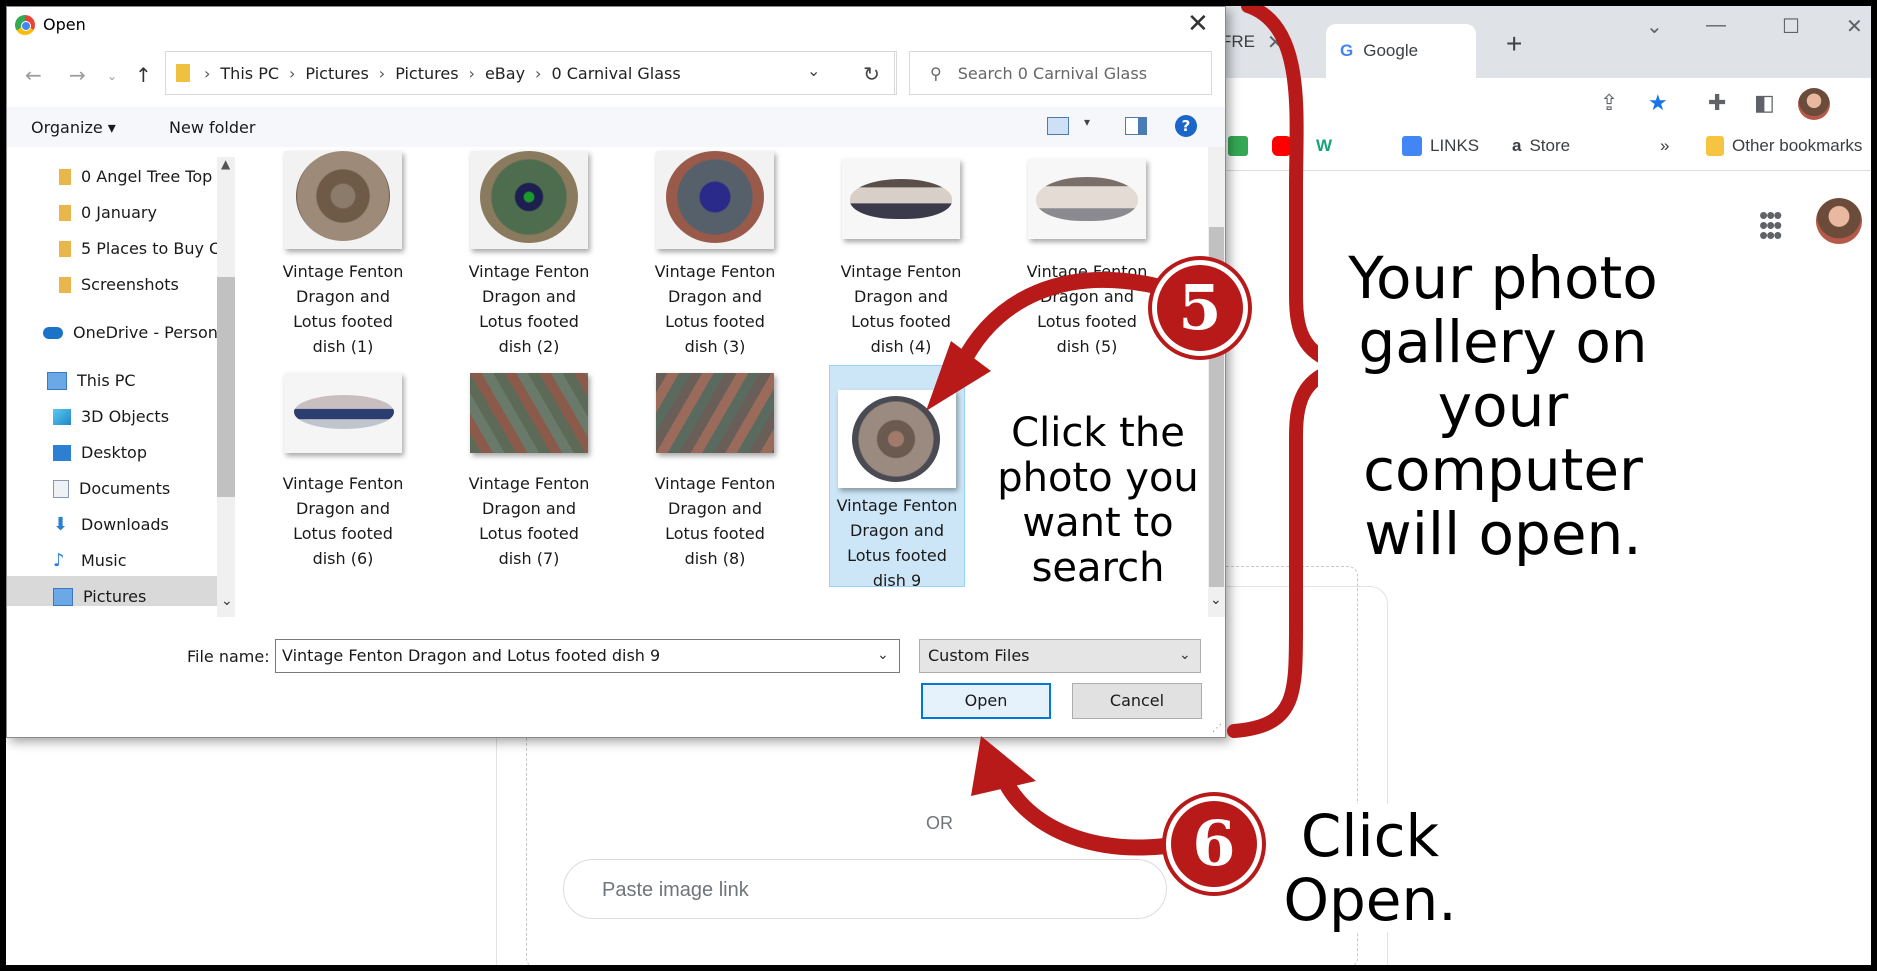 This screenshot has height=971, width=1877. What do you see at coordinates (1791, 26) in the screenshot?
I see `maximize-icon: ☐` at bounding box center [1791, 26].